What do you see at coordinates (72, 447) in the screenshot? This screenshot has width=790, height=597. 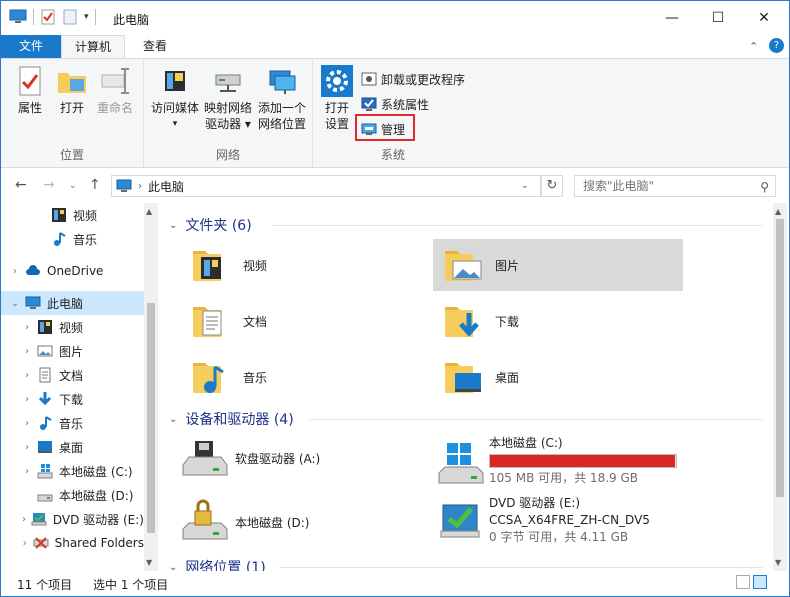 I see `nav-item: › 桌面` at bounding box center [72, 447].